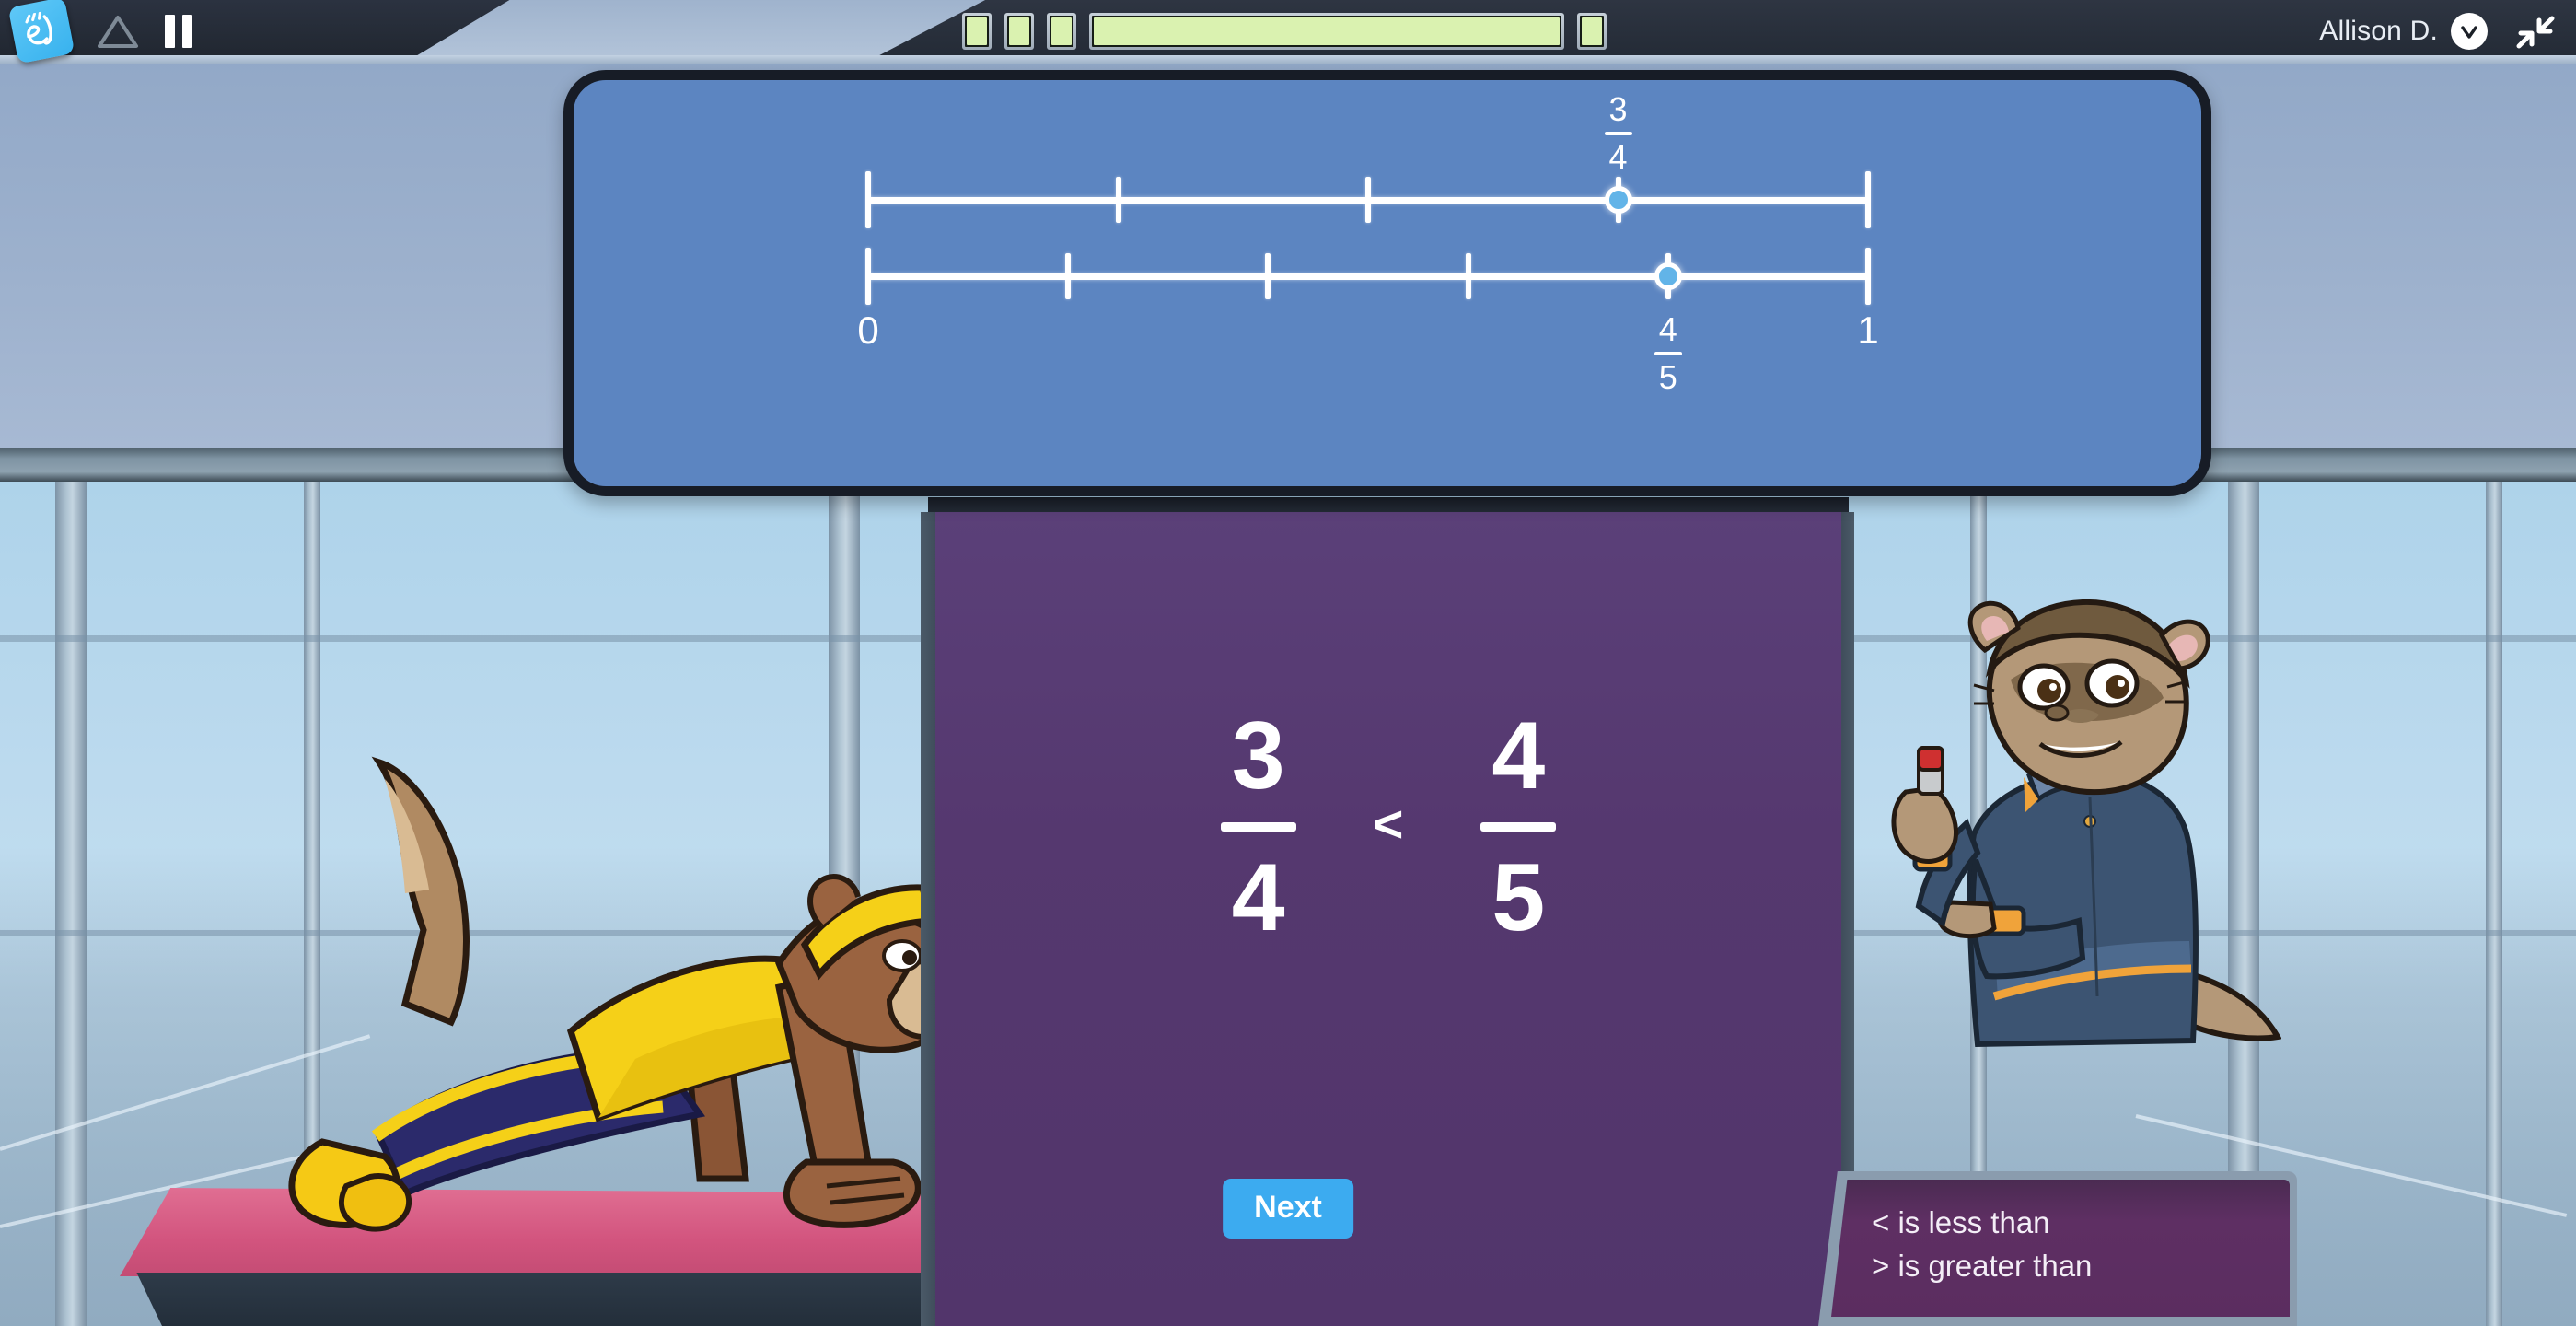  I want to click on board-top-edge, so click(1388, 504).